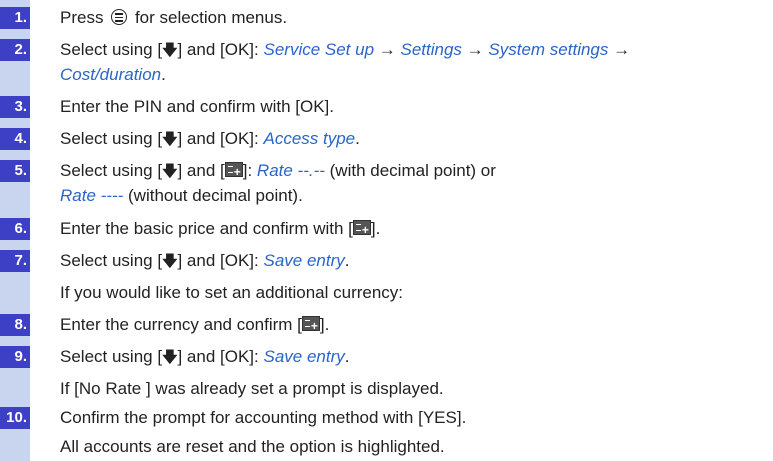 This screenshot has height=461, width=773. What do you see at coordinates (15, 325) in the screenshot?
I see `step-number: 8.` at bounding box center [15, 325].